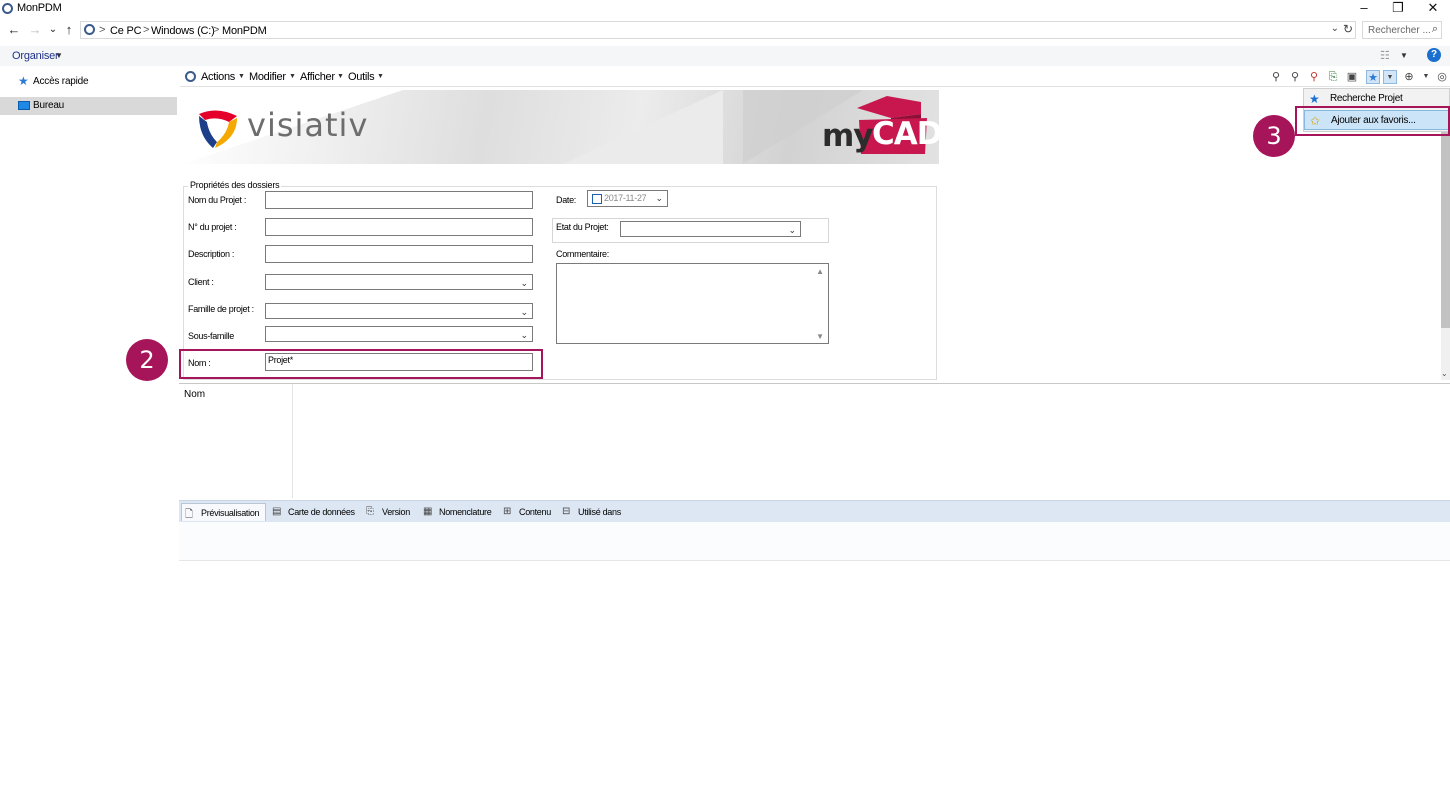 The width and height of the screenshot is (1450, 812). Describe the element at coordinates (1335, 28) in the screenshot. I see `address-dropdown-icon: ⌄` at that location.